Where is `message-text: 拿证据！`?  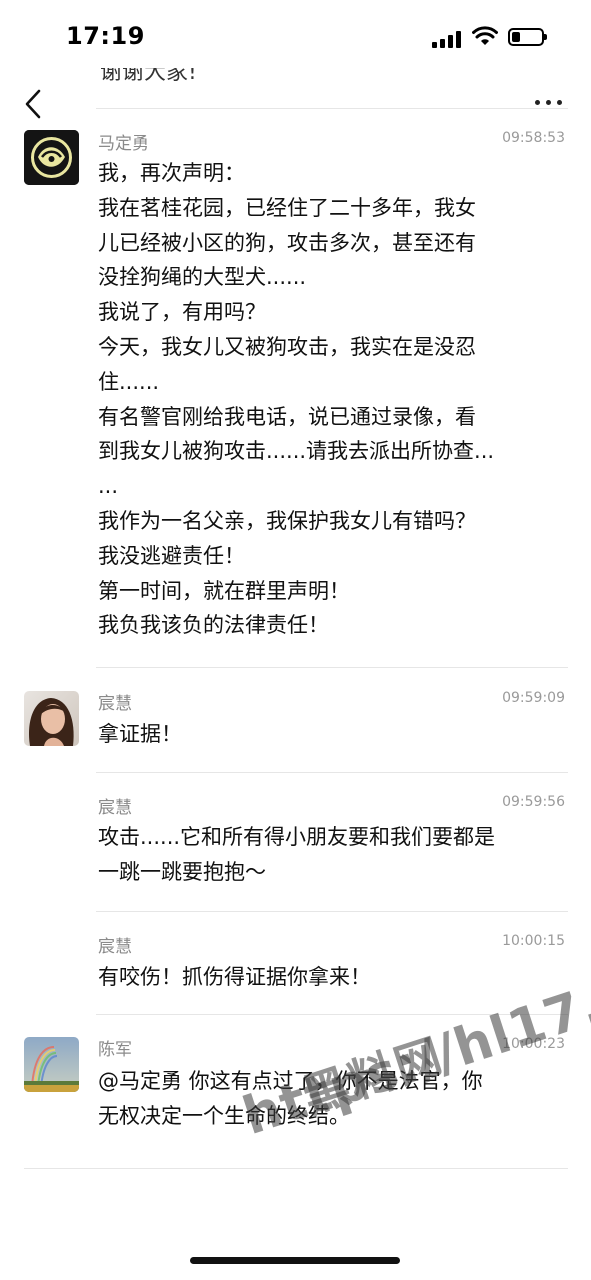
message-text: 拿证据！ is located at coordinates (140, 734).